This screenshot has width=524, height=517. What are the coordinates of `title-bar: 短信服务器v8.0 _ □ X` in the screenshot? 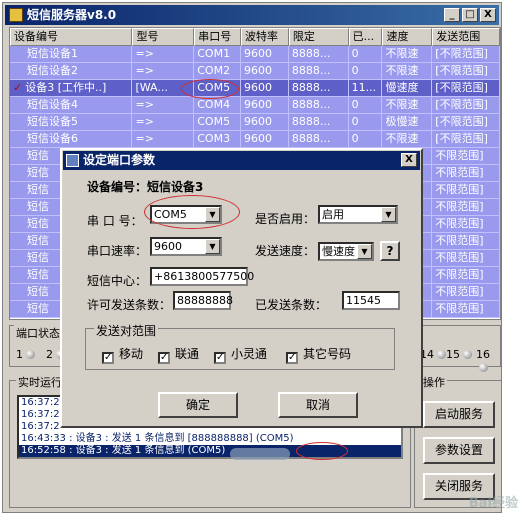 It's located at (252, 15).